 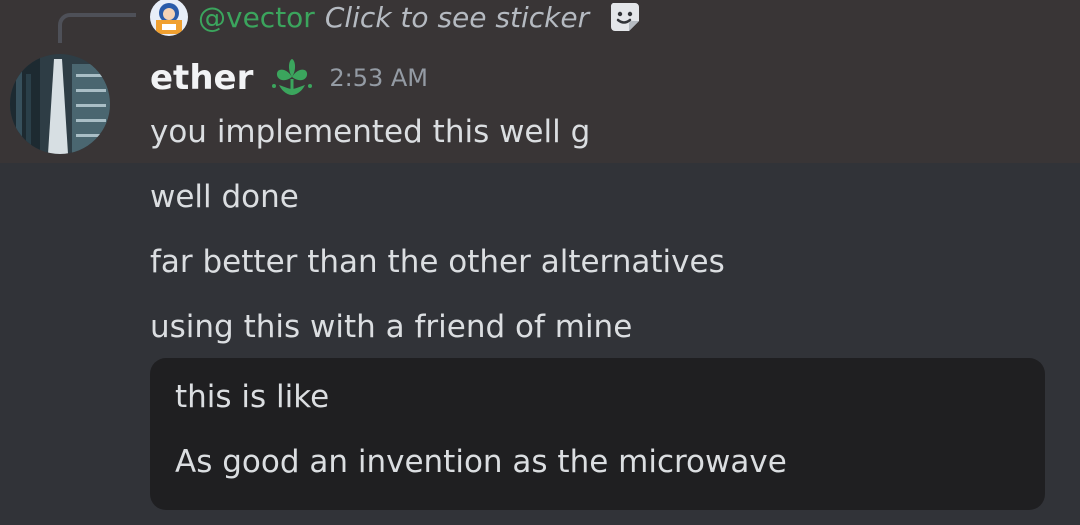 I want to click on embed-line: this is like, so click(x=252, y=397).